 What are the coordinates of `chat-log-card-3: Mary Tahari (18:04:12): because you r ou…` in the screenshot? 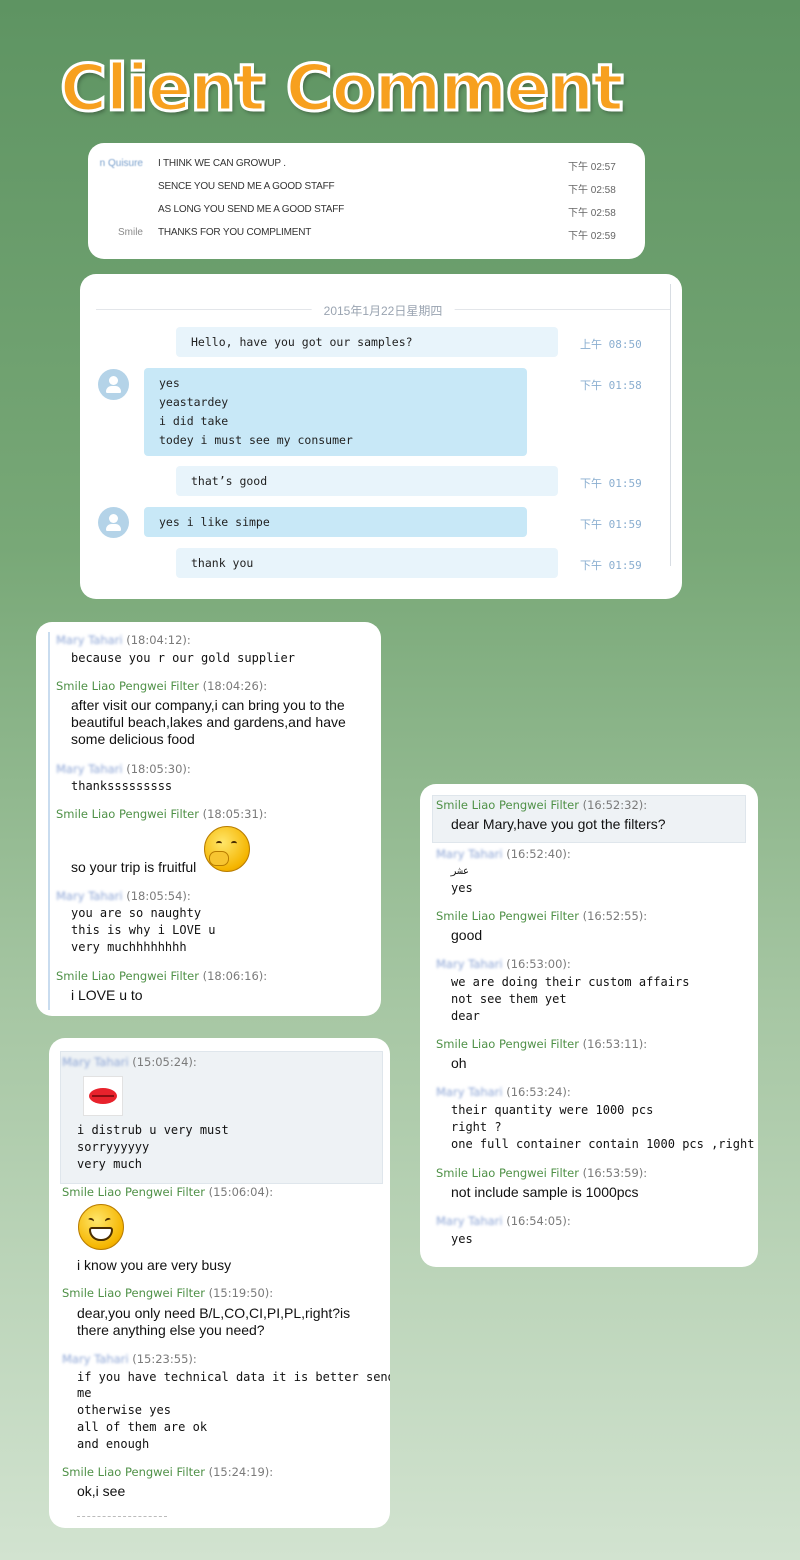 It's located at (208, 819).